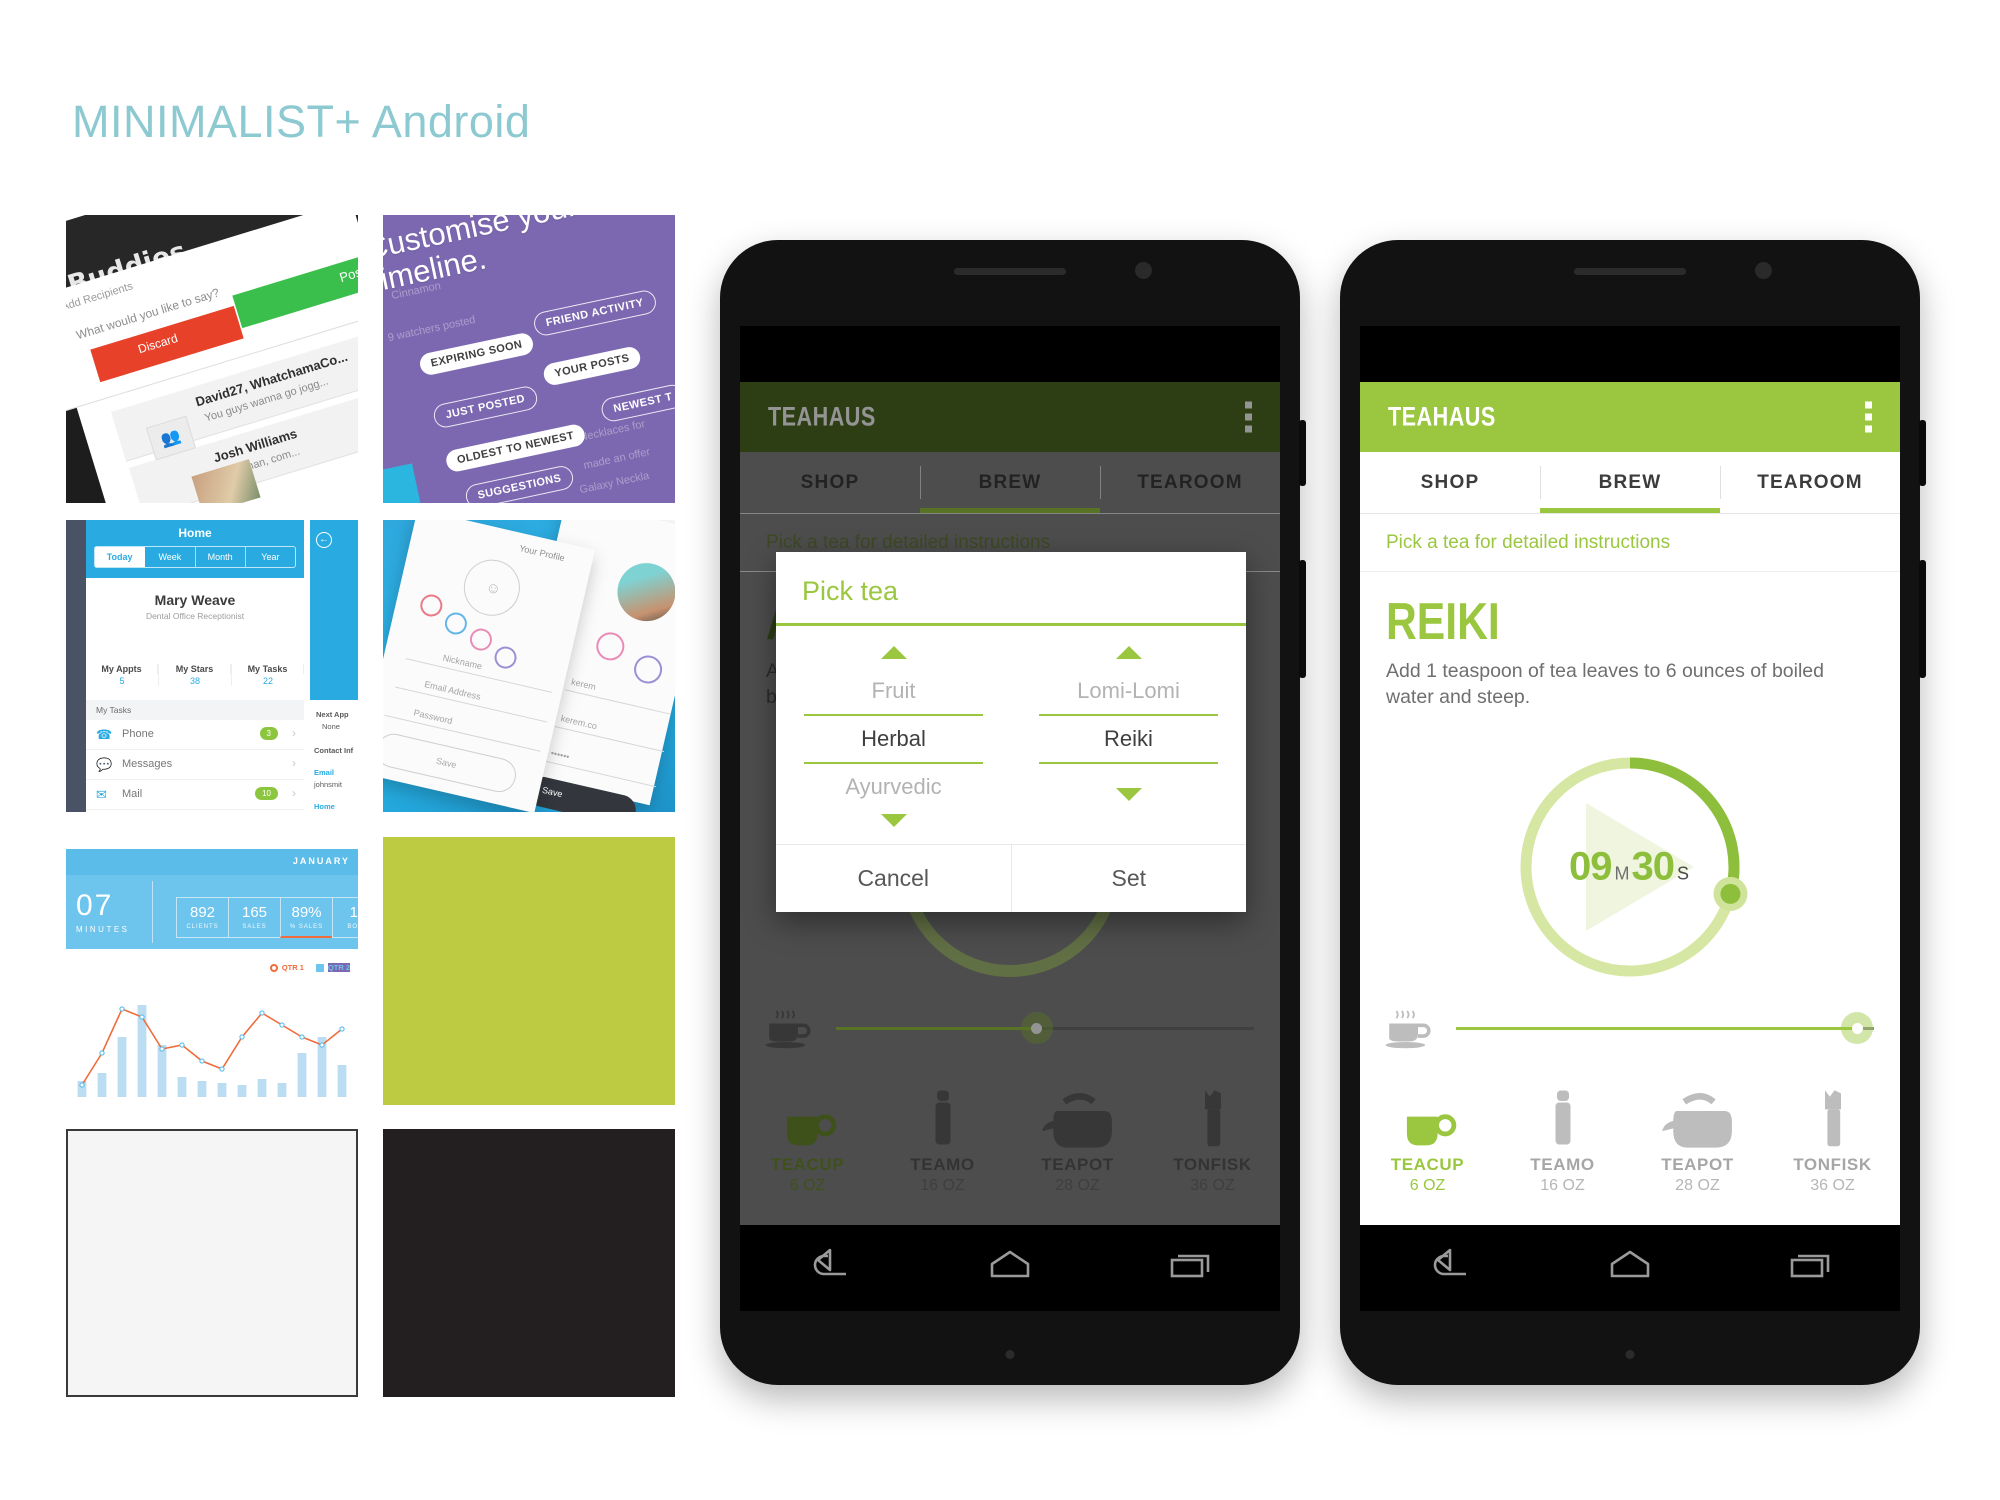 The image size is (2000, 1500). I want to click on tea-category-picker: Fruit Herbal Ayurvedic, so click(893, 739).